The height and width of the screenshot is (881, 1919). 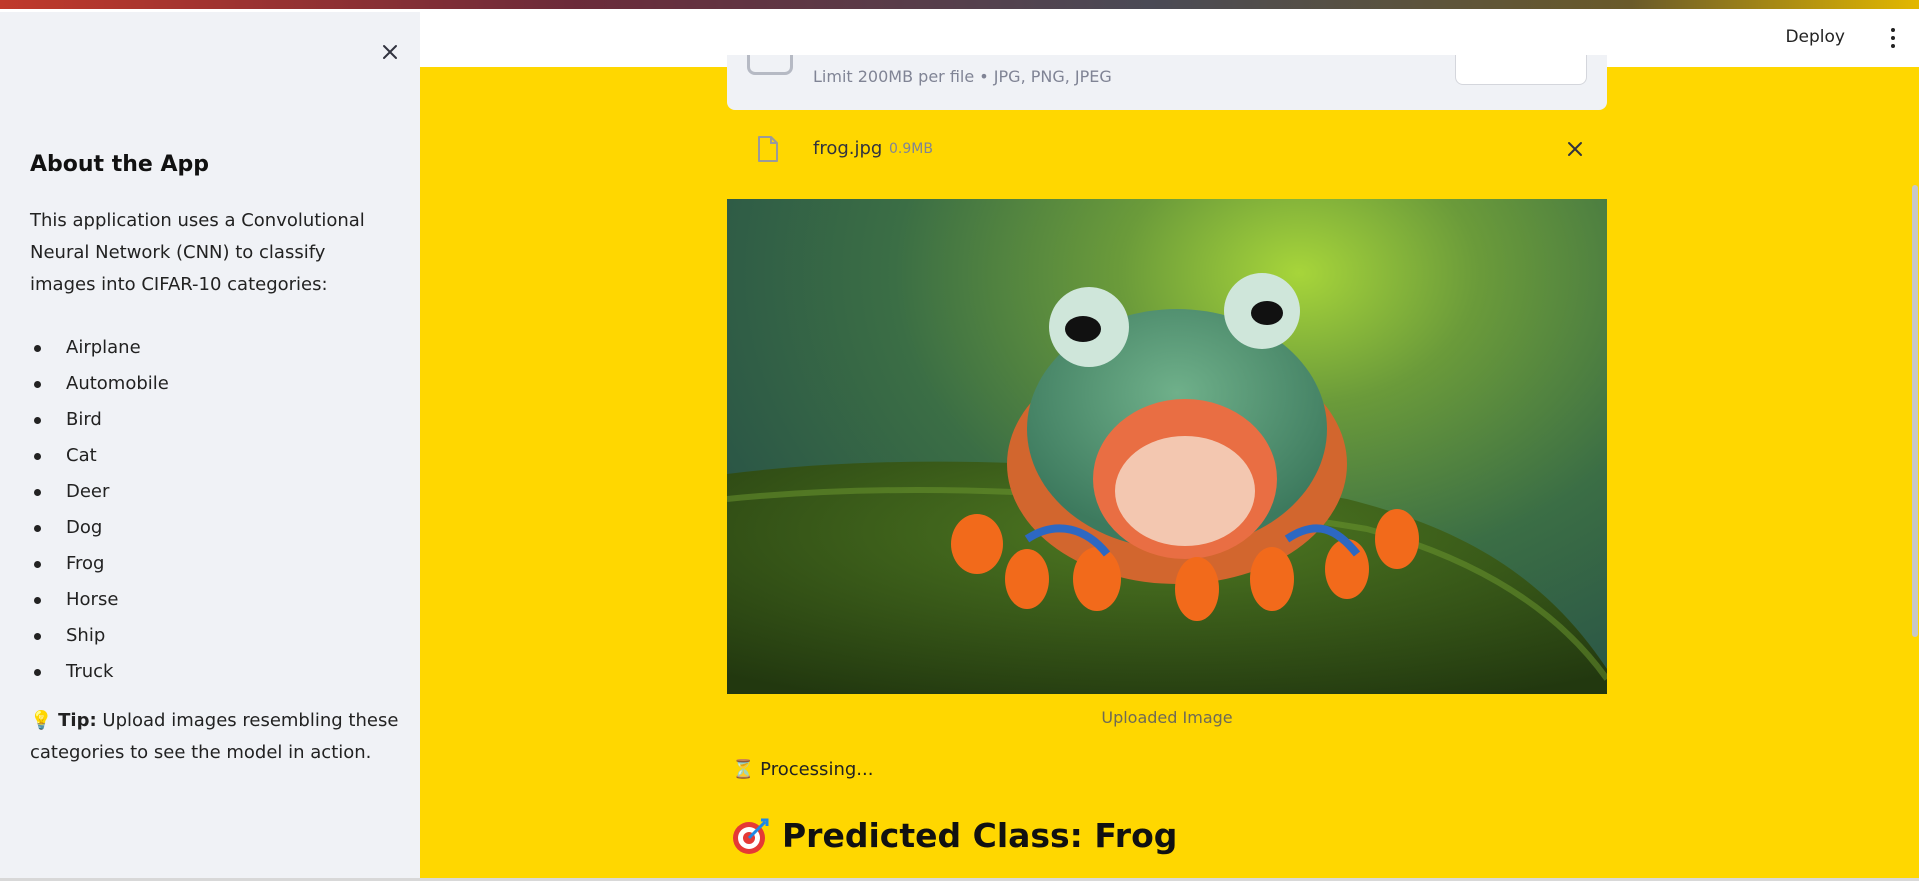 What do you see at coordinates (1521, 70) in the screenshot?
I see `browse-files-button` at bounding box center [1521, 70].